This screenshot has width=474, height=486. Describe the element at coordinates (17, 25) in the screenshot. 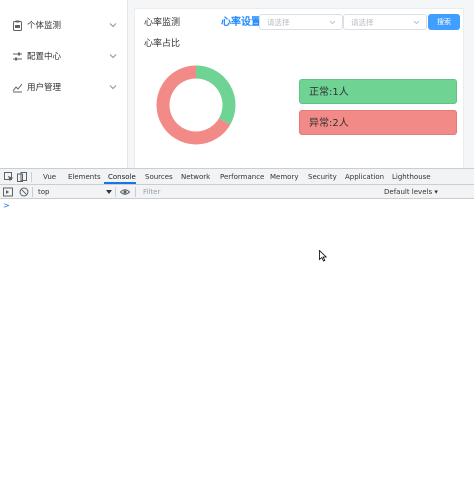

I see `clipboard-icon` at that location.